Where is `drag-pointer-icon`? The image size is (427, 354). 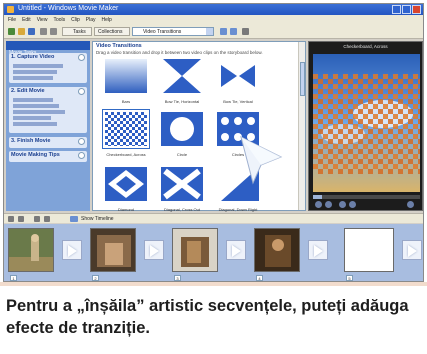 drag-pointer-icon is located at coordinates (261, 160).